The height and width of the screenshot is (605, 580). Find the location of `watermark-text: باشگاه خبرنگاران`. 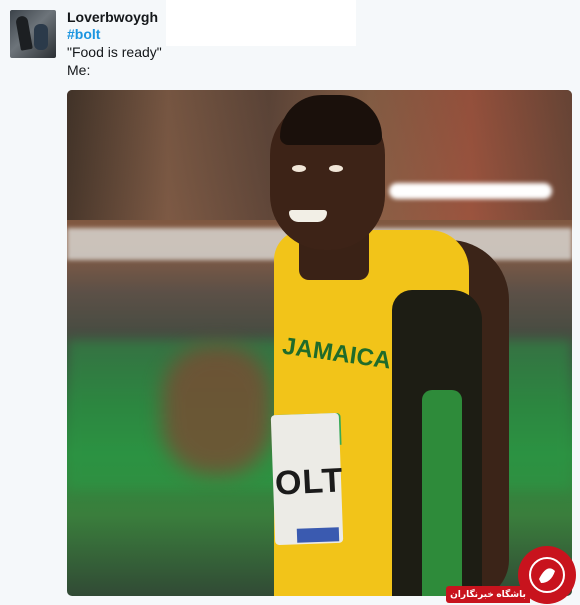

watermark-text: باشگاه خبرنگاران is located at coordinates (488, 594).